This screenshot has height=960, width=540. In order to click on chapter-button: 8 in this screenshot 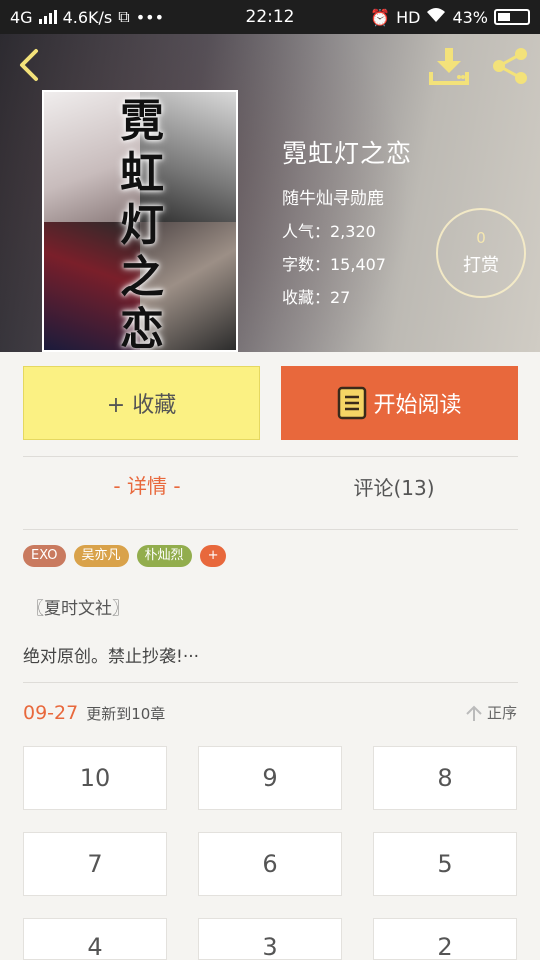, I will do `click(445, 778)`.